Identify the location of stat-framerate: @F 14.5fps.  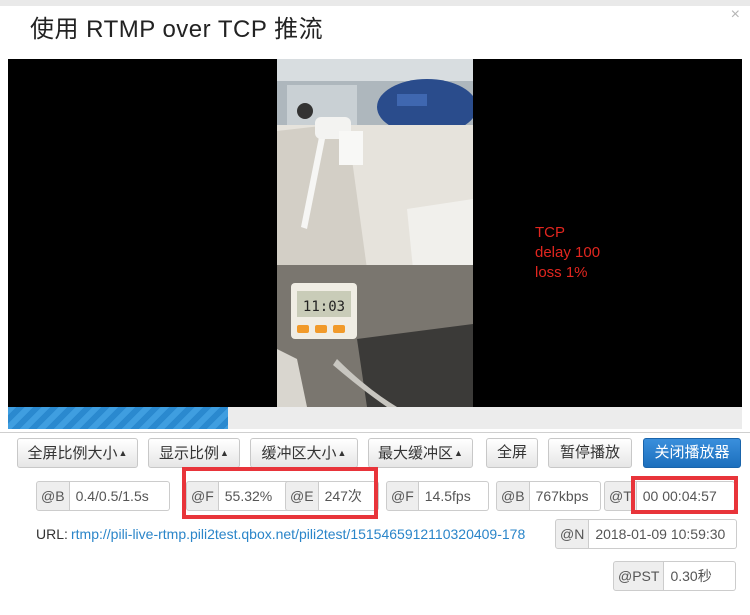
(437, 496).